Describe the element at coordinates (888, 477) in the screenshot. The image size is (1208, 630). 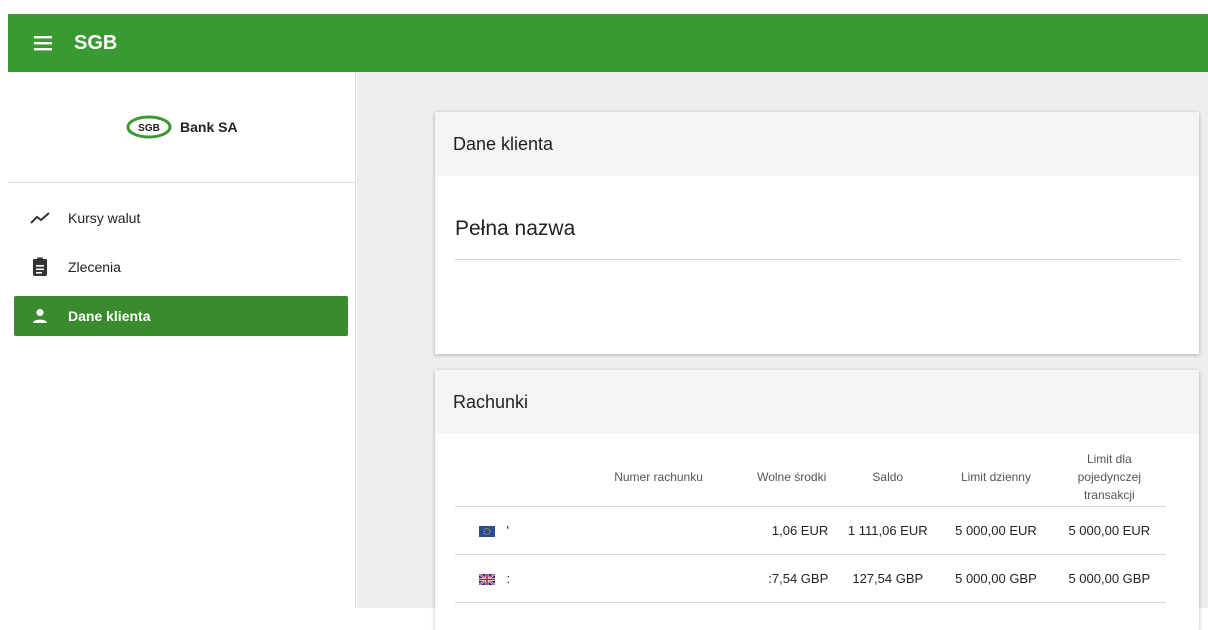
I see `column-header-balance: Saldo` at that location.